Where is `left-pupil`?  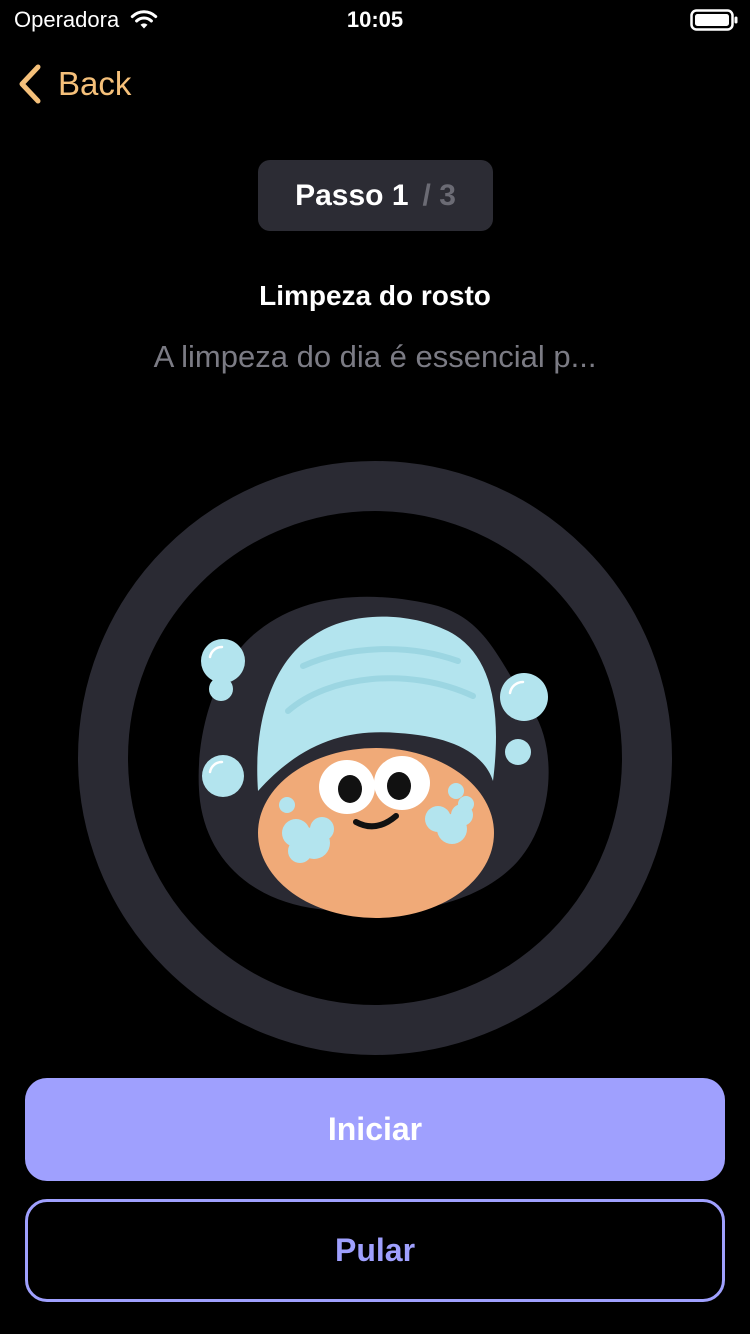
left-pupil is located at coordinates (350, 789).